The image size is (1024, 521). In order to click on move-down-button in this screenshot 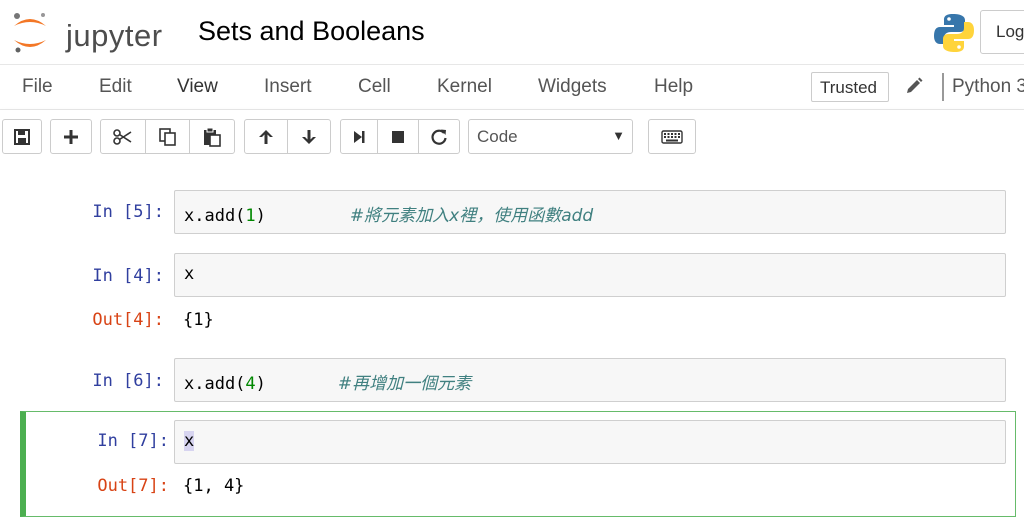, I will do `click(309, 136)`.